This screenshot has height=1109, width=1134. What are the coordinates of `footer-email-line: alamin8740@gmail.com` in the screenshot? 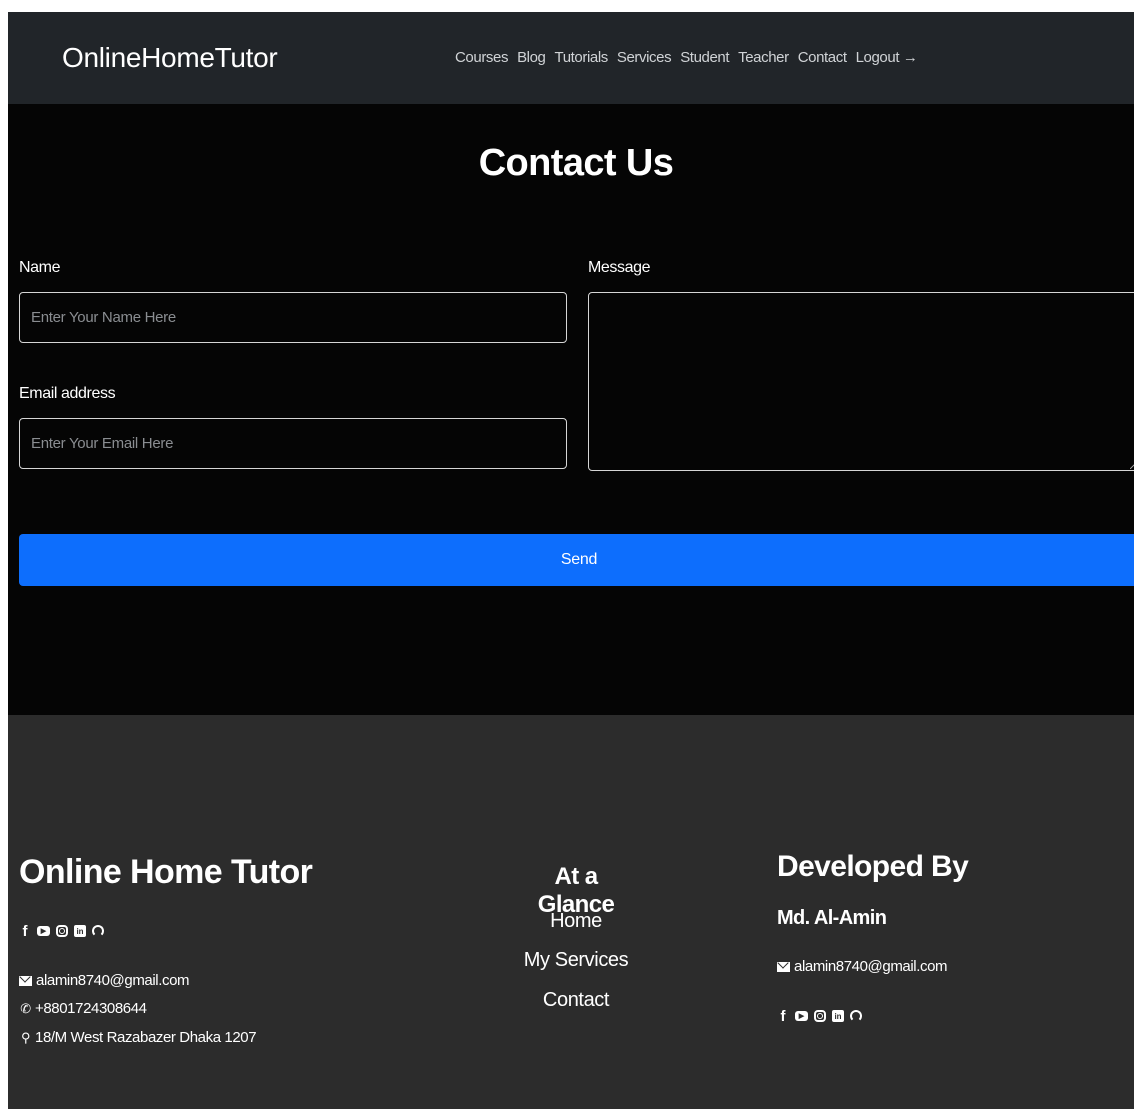 It's located at (104, 980).